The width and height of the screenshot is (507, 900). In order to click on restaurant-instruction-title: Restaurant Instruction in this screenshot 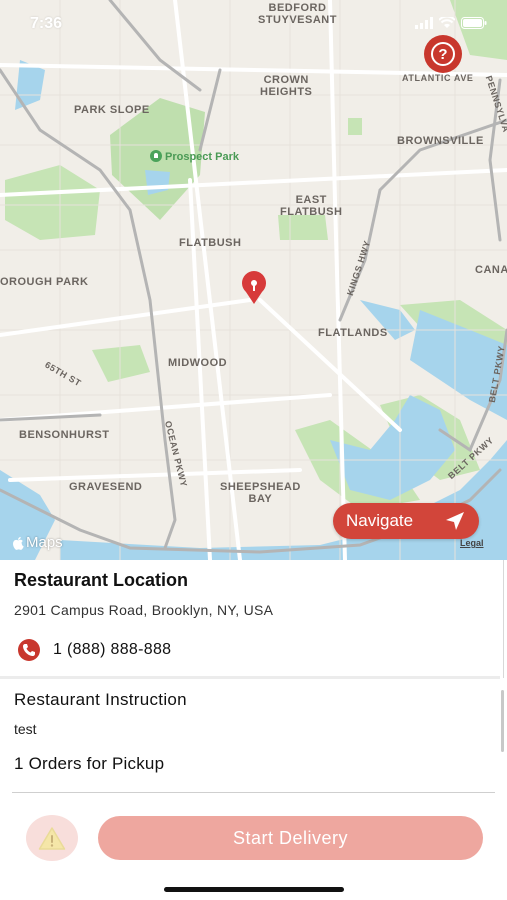, I will do `click(100, 699)`.